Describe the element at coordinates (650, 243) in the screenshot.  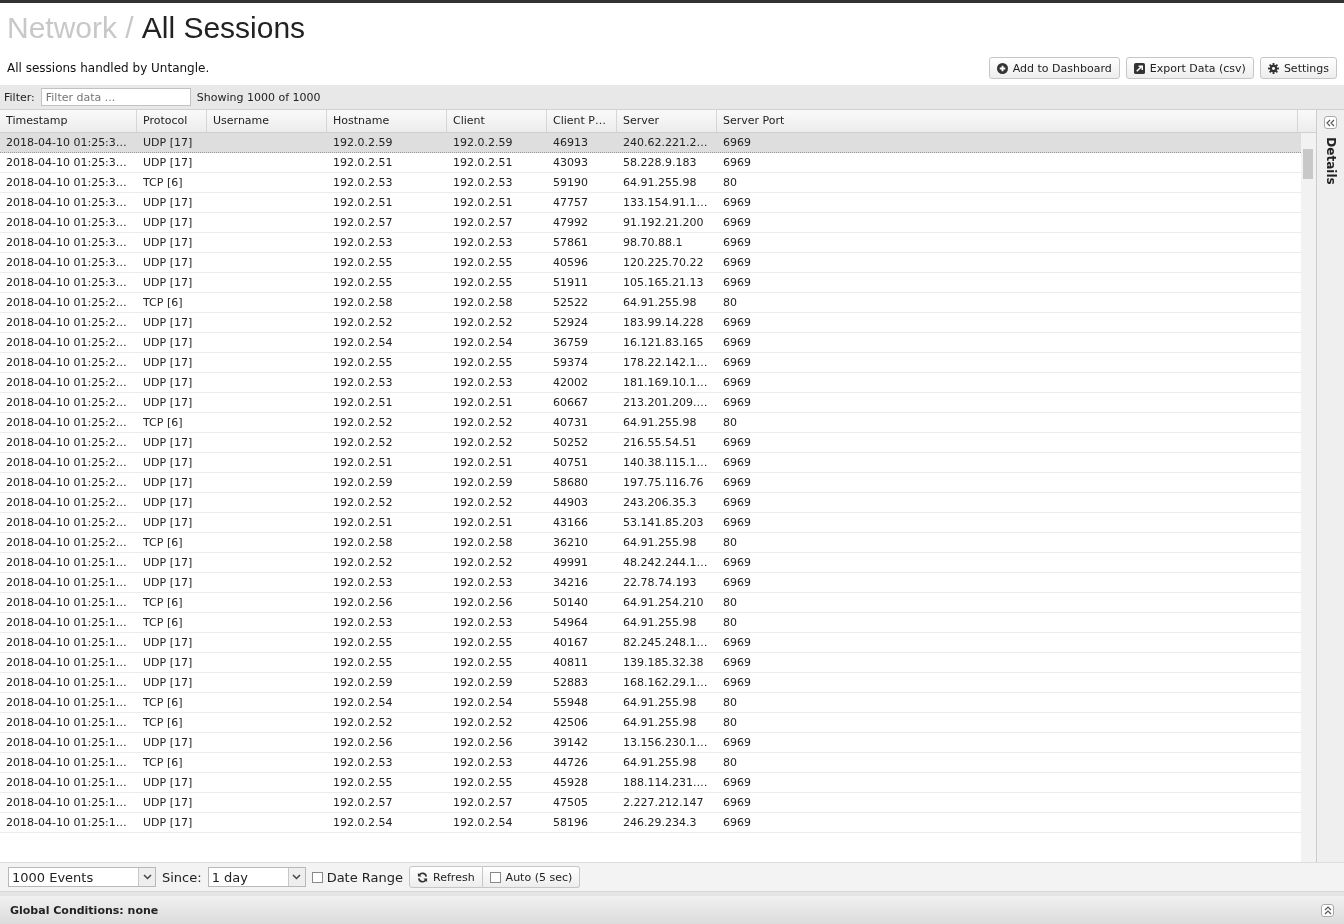
I see `table-row: 2018-04-10 01:25:3… UDP [17] 192.0.2.53 192.0.2.53 57861 98.70.88.1 6969` at that location.